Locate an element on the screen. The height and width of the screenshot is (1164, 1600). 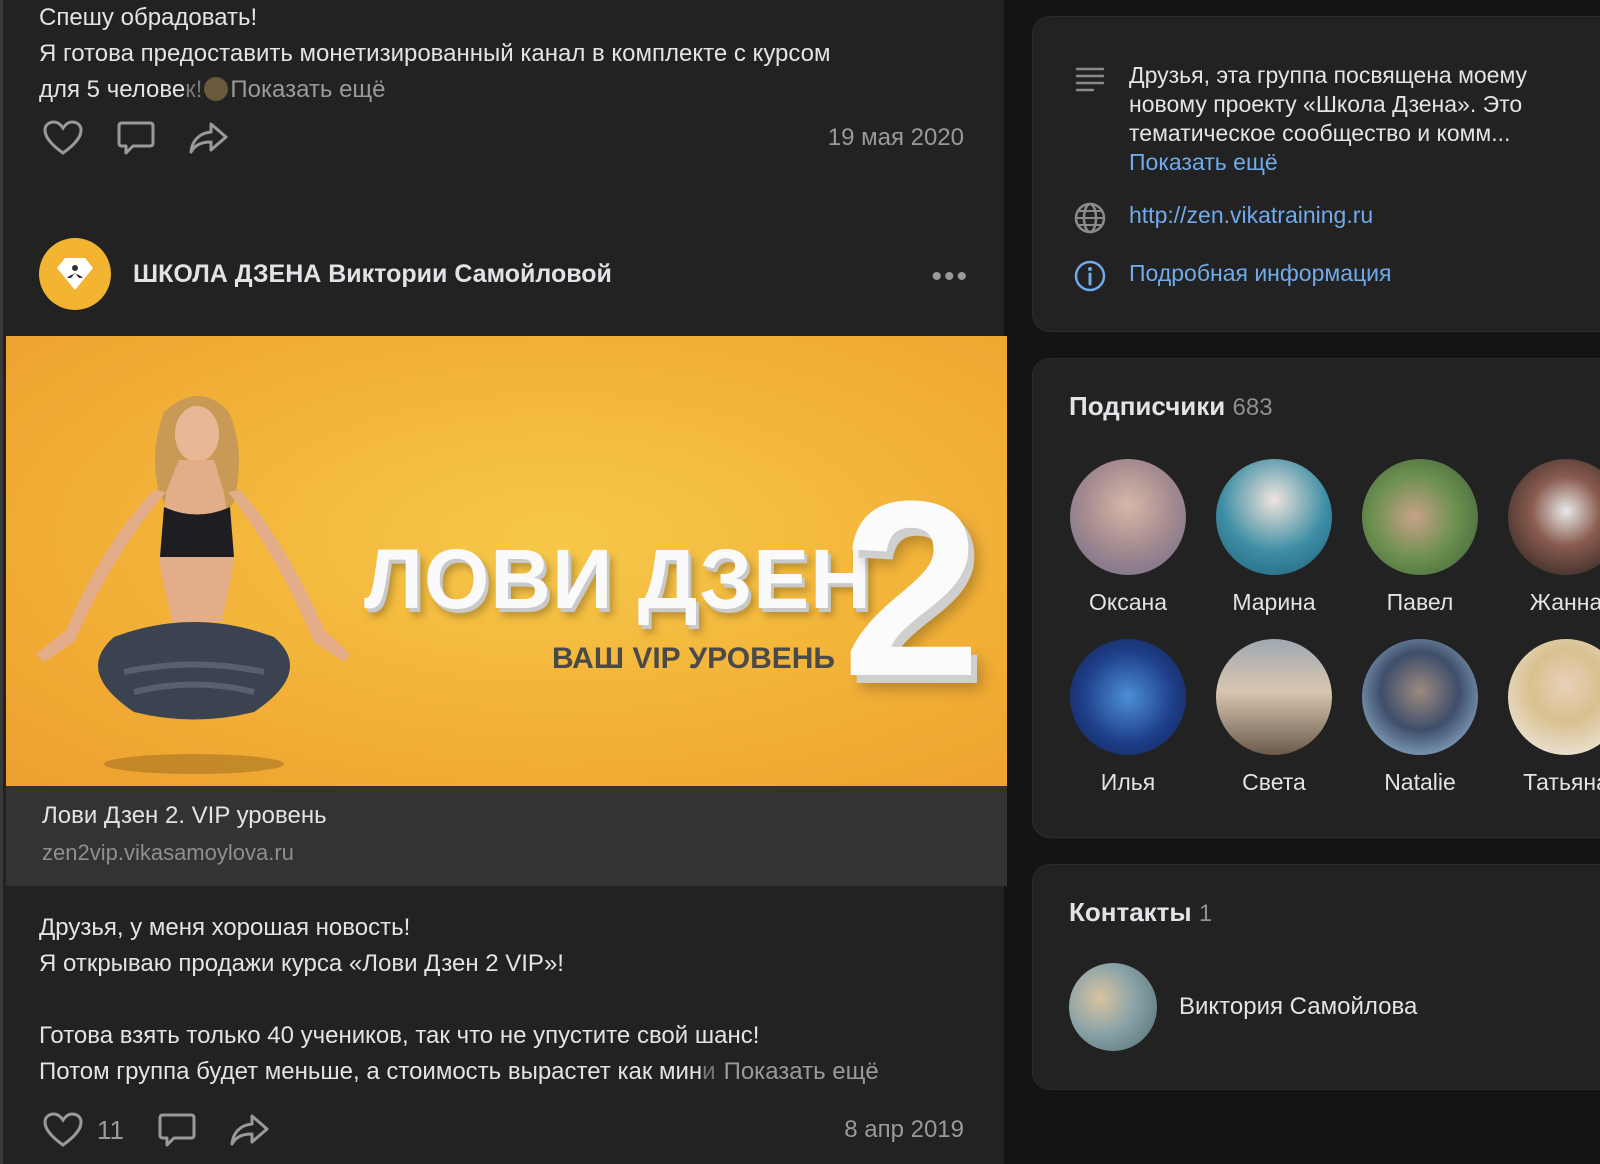
contacts-card: Контакты 1 Виктория Самойлова is located at coordinates (1316, 977).